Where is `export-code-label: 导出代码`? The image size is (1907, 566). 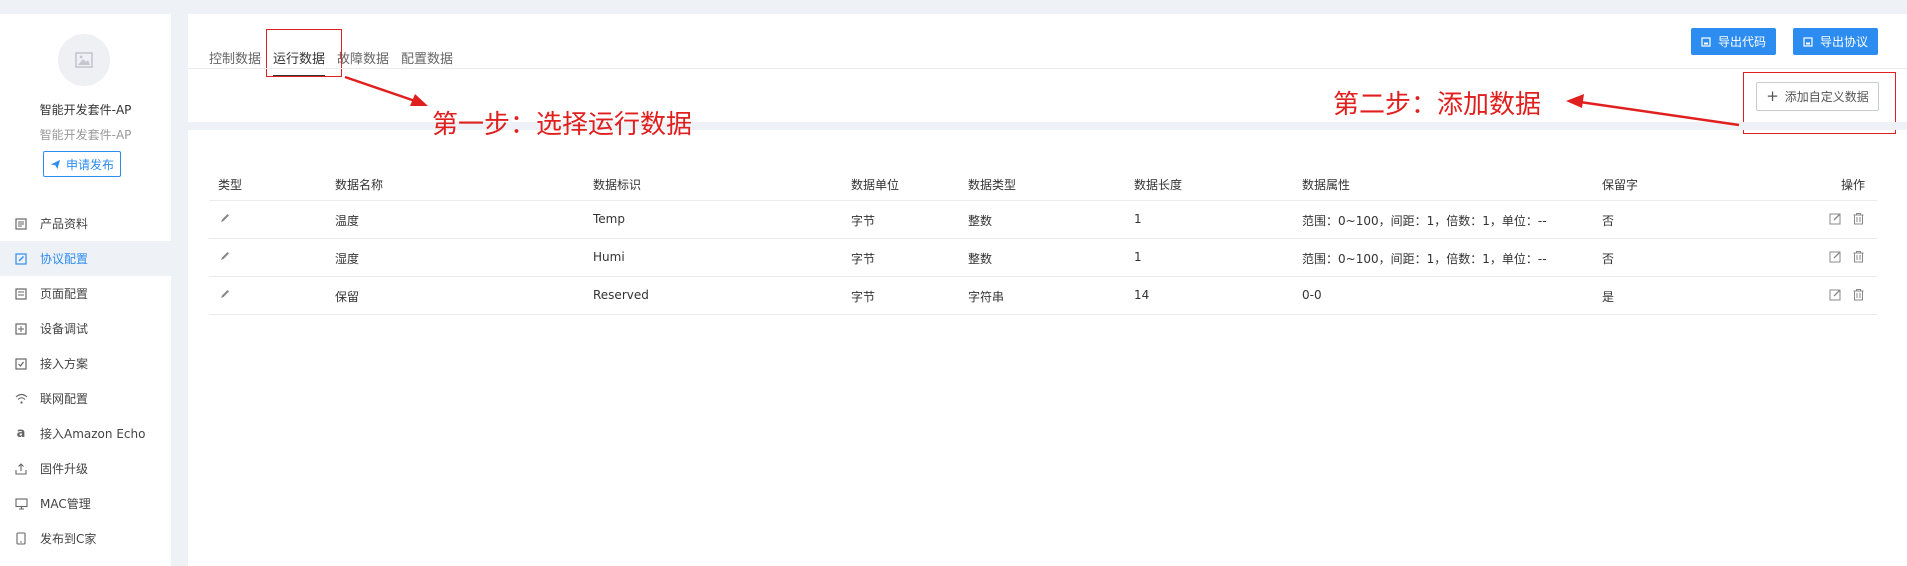 export-code-label: 导出代码 is located at coordinates (1741, 42).